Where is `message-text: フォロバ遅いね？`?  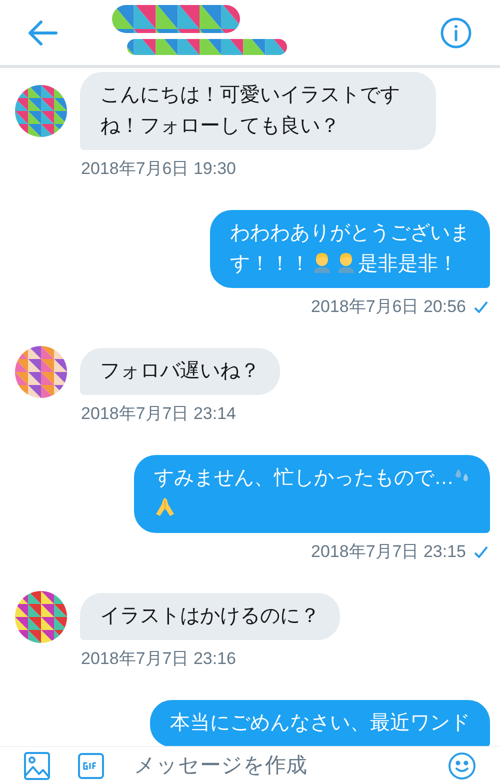
message-text: フォロバ遅いね？ is located at coordinates (180, 371).